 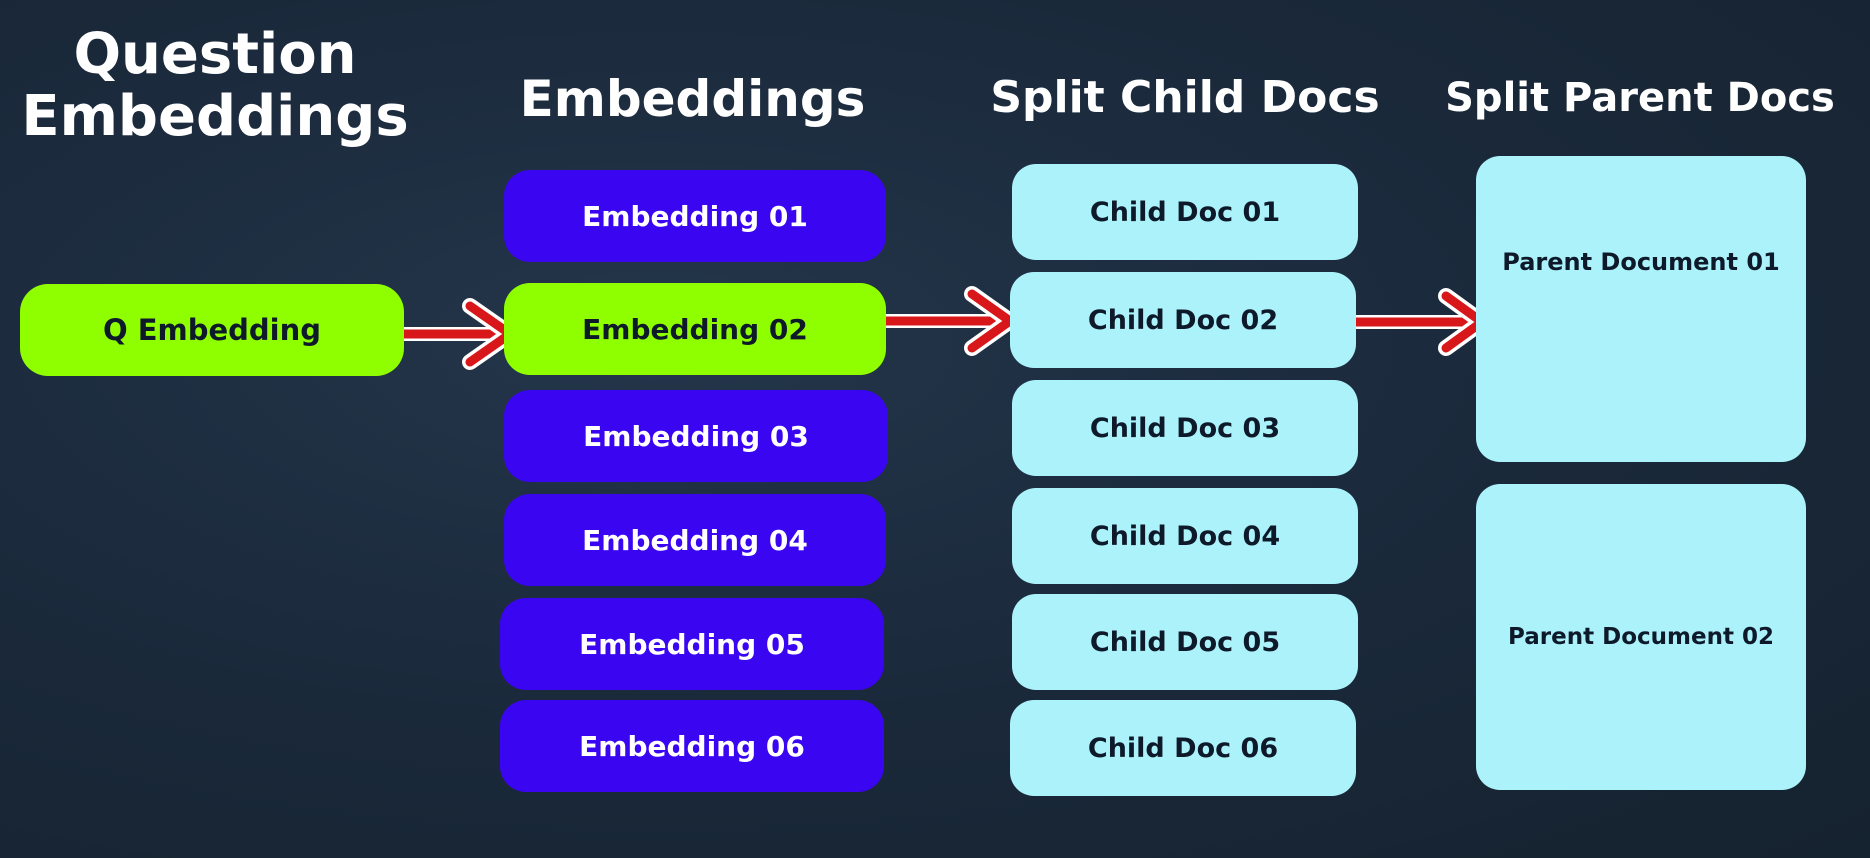 What do you see at coordinates (1183, 748) in the screenshot?
I see `child-doc-box-06: Child Doc 06` at bounding box center [1183, 748].